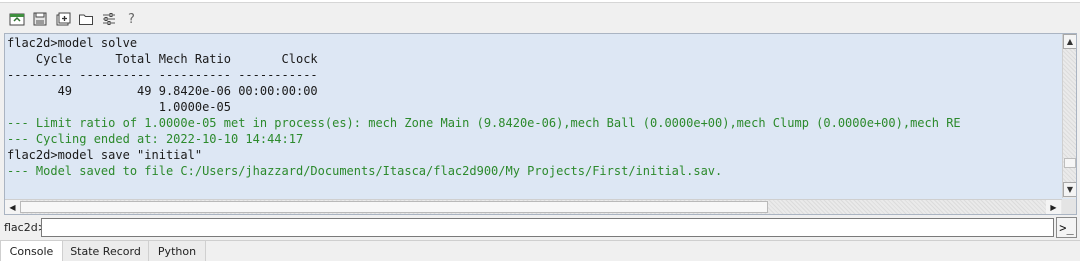 This screenshot has height=261, width=1080. I want to click on console-line: 49 49 9.8420e-06 00:00:00:00, so click(162, 91).